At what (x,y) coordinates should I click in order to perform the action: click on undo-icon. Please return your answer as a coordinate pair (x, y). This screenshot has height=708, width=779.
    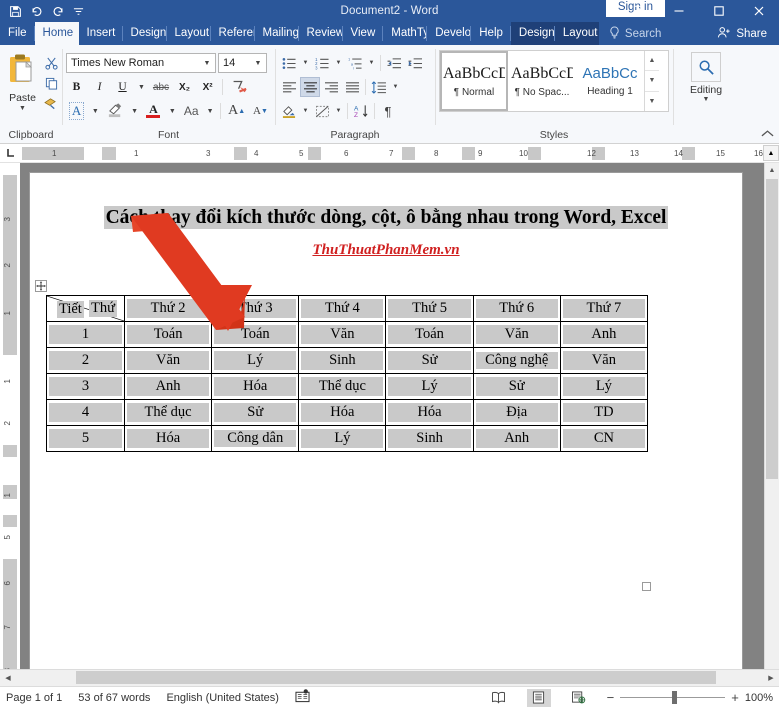
    Looking at the image, I should click on (36, 11).